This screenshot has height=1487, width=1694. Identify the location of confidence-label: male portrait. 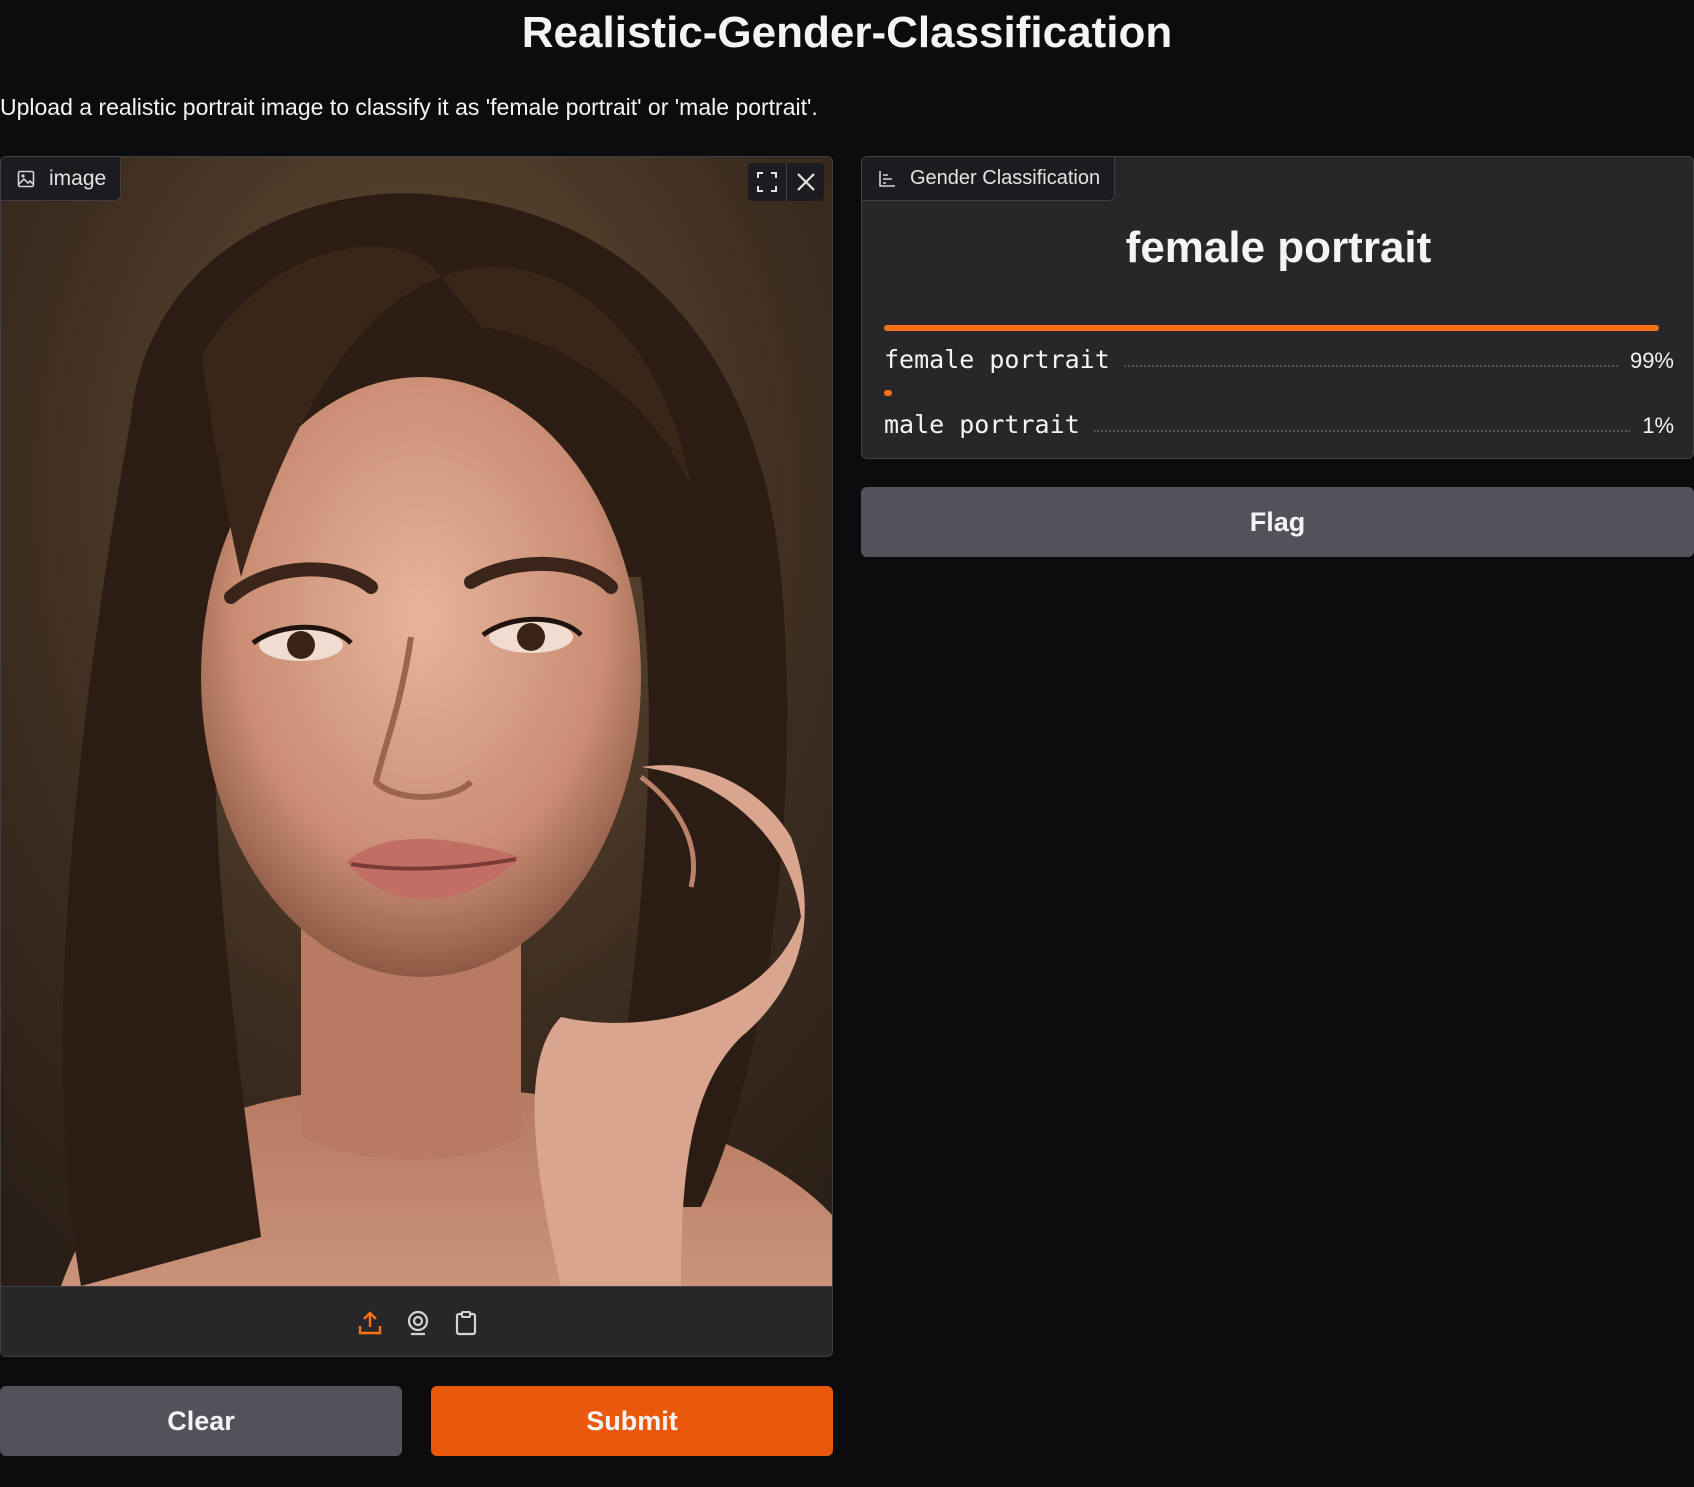
(982, 424).